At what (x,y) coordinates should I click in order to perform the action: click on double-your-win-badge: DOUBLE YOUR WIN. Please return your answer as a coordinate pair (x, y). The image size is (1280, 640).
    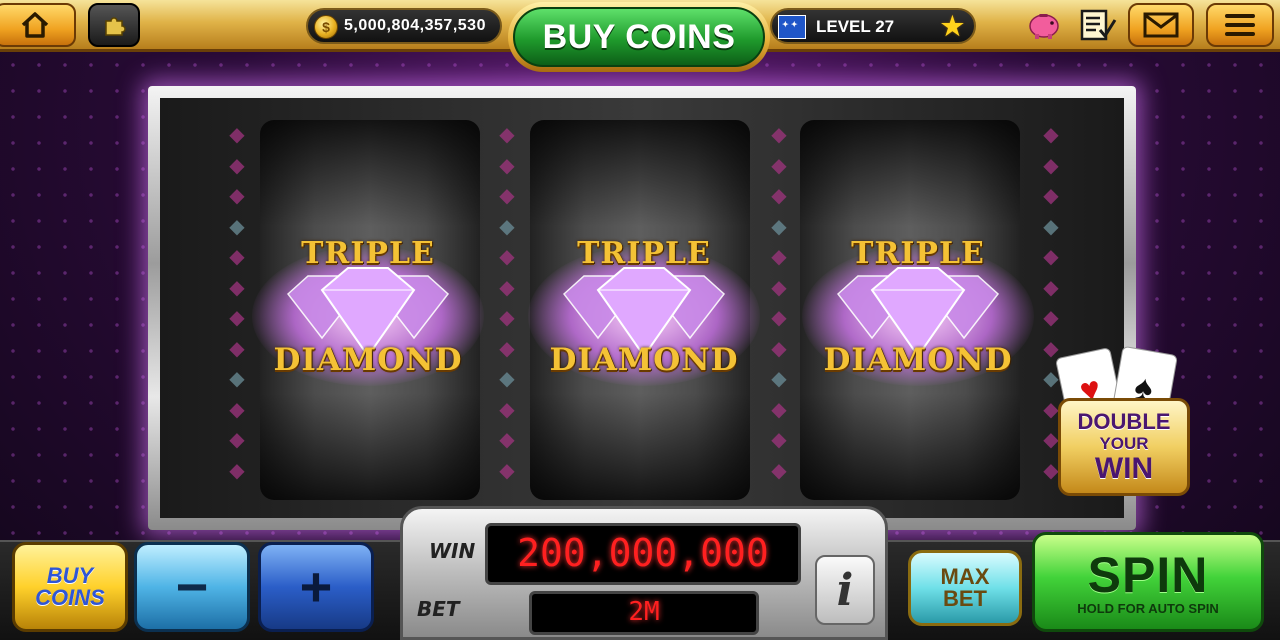
    Looking at the image, I should click on (1124, 447).